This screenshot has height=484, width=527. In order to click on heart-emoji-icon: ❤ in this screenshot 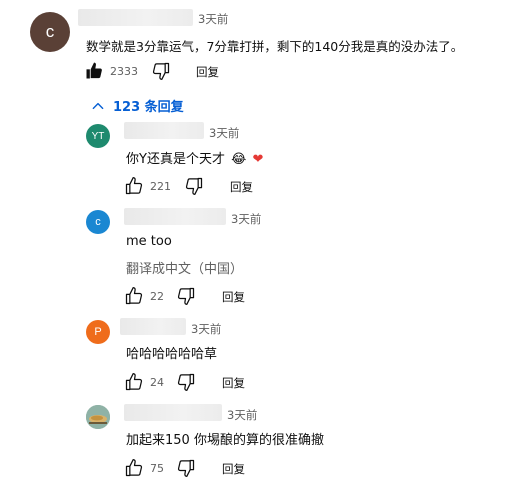, I will do `click(258, 159)`.